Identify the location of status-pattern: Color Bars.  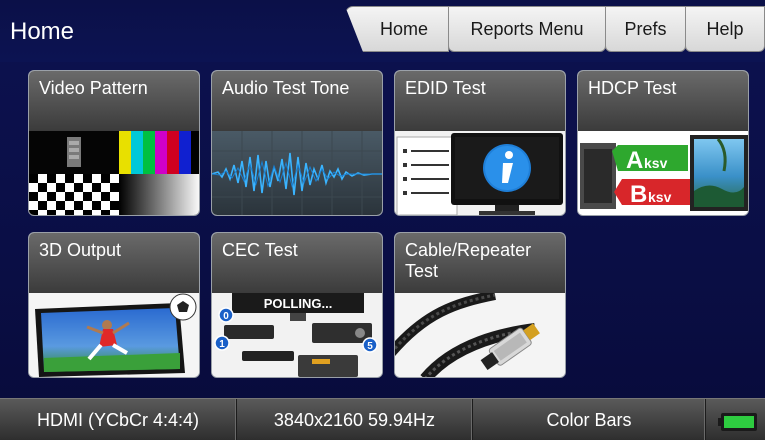
(589, 419).